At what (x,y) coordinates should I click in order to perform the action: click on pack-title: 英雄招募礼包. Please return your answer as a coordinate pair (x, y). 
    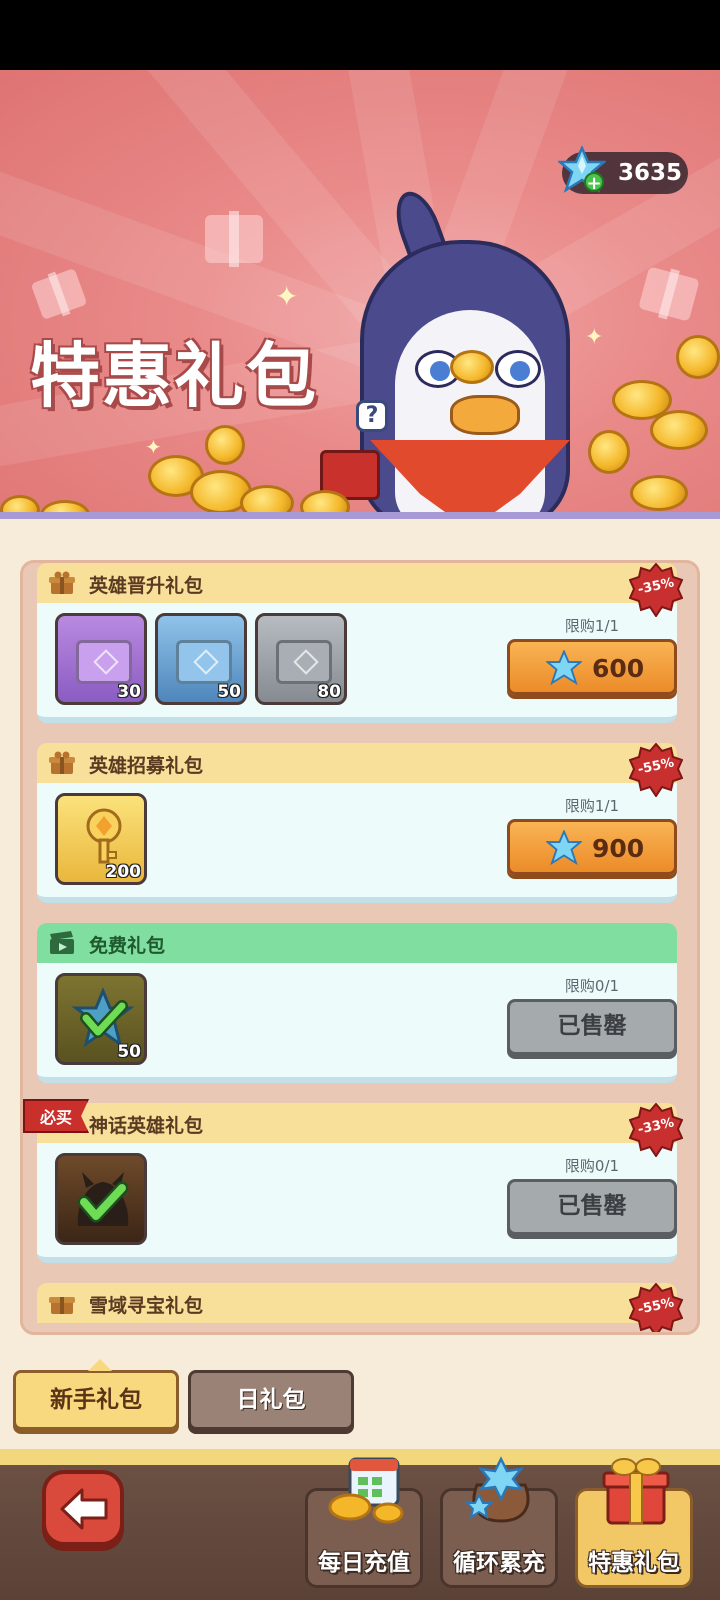
    Looking at the image, I should click on (146, 766).